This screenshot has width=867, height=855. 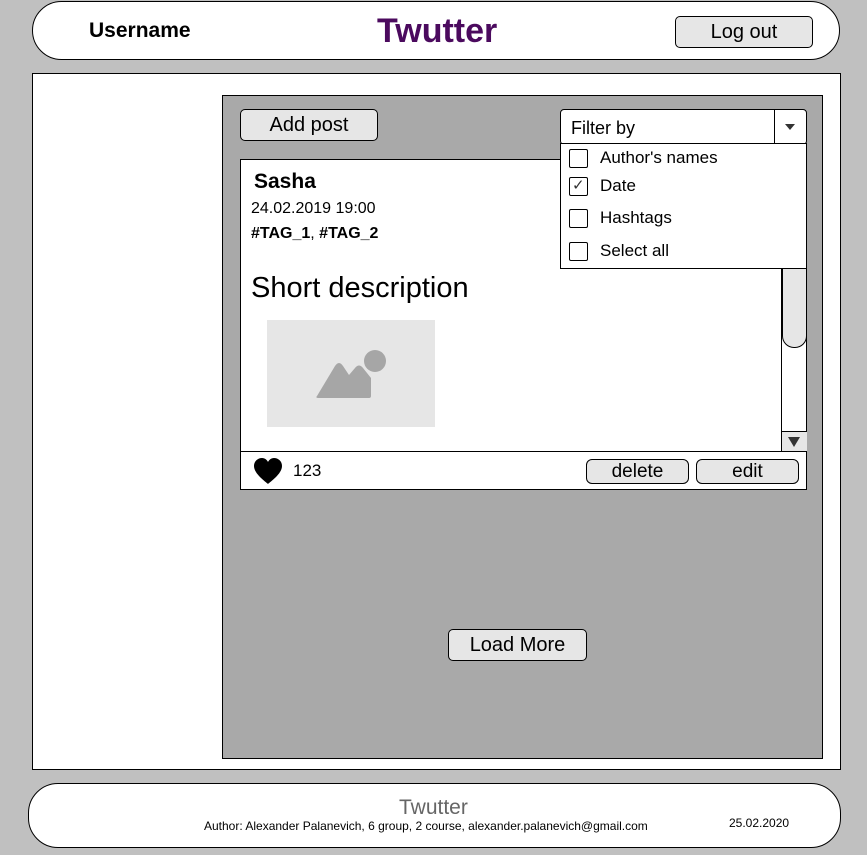 I want to click on likes-count: 123, so click(x=307, y=470).